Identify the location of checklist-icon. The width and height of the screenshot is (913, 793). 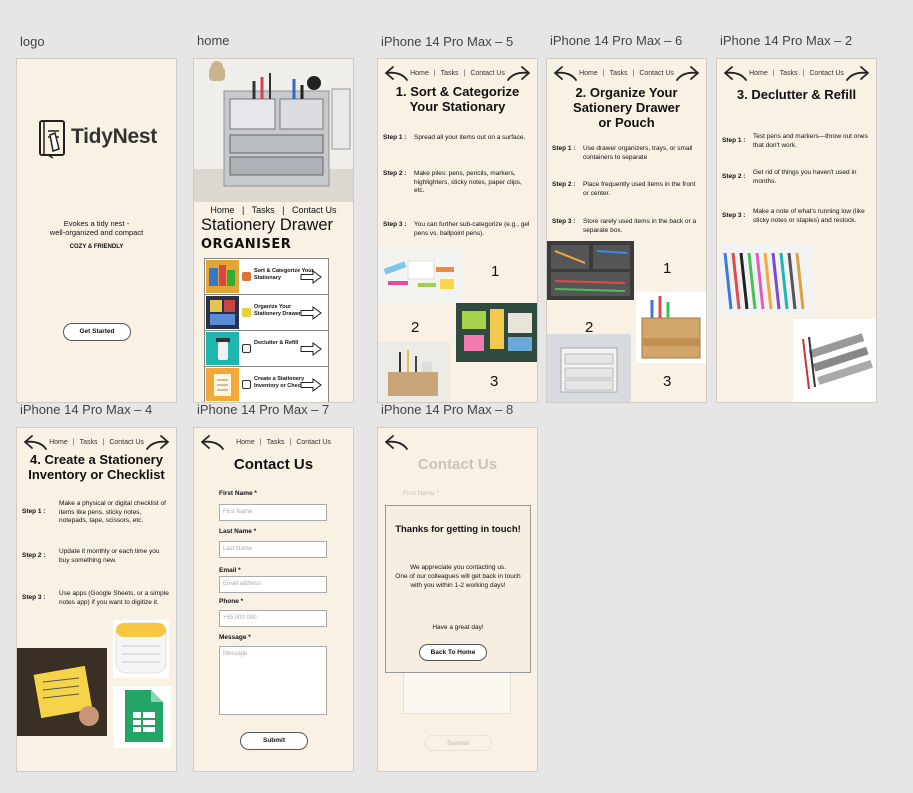
(246, 384).